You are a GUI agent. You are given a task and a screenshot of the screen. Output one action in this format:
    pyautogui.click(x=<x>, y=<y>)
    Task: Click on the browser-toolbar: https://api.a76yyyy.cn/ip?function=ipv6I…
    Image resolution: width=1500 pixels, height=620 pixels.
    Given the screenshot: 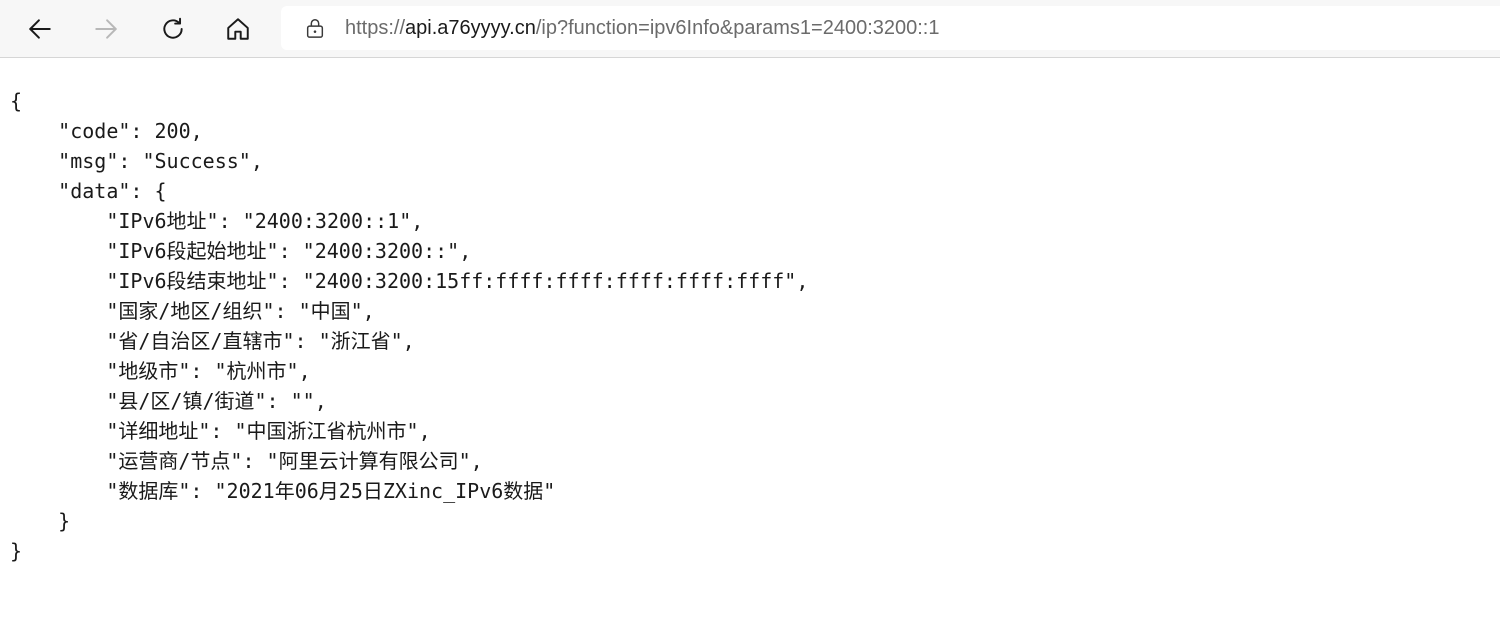 What is the action you would take?
    pyautogui.click(x=750, y=29)
    